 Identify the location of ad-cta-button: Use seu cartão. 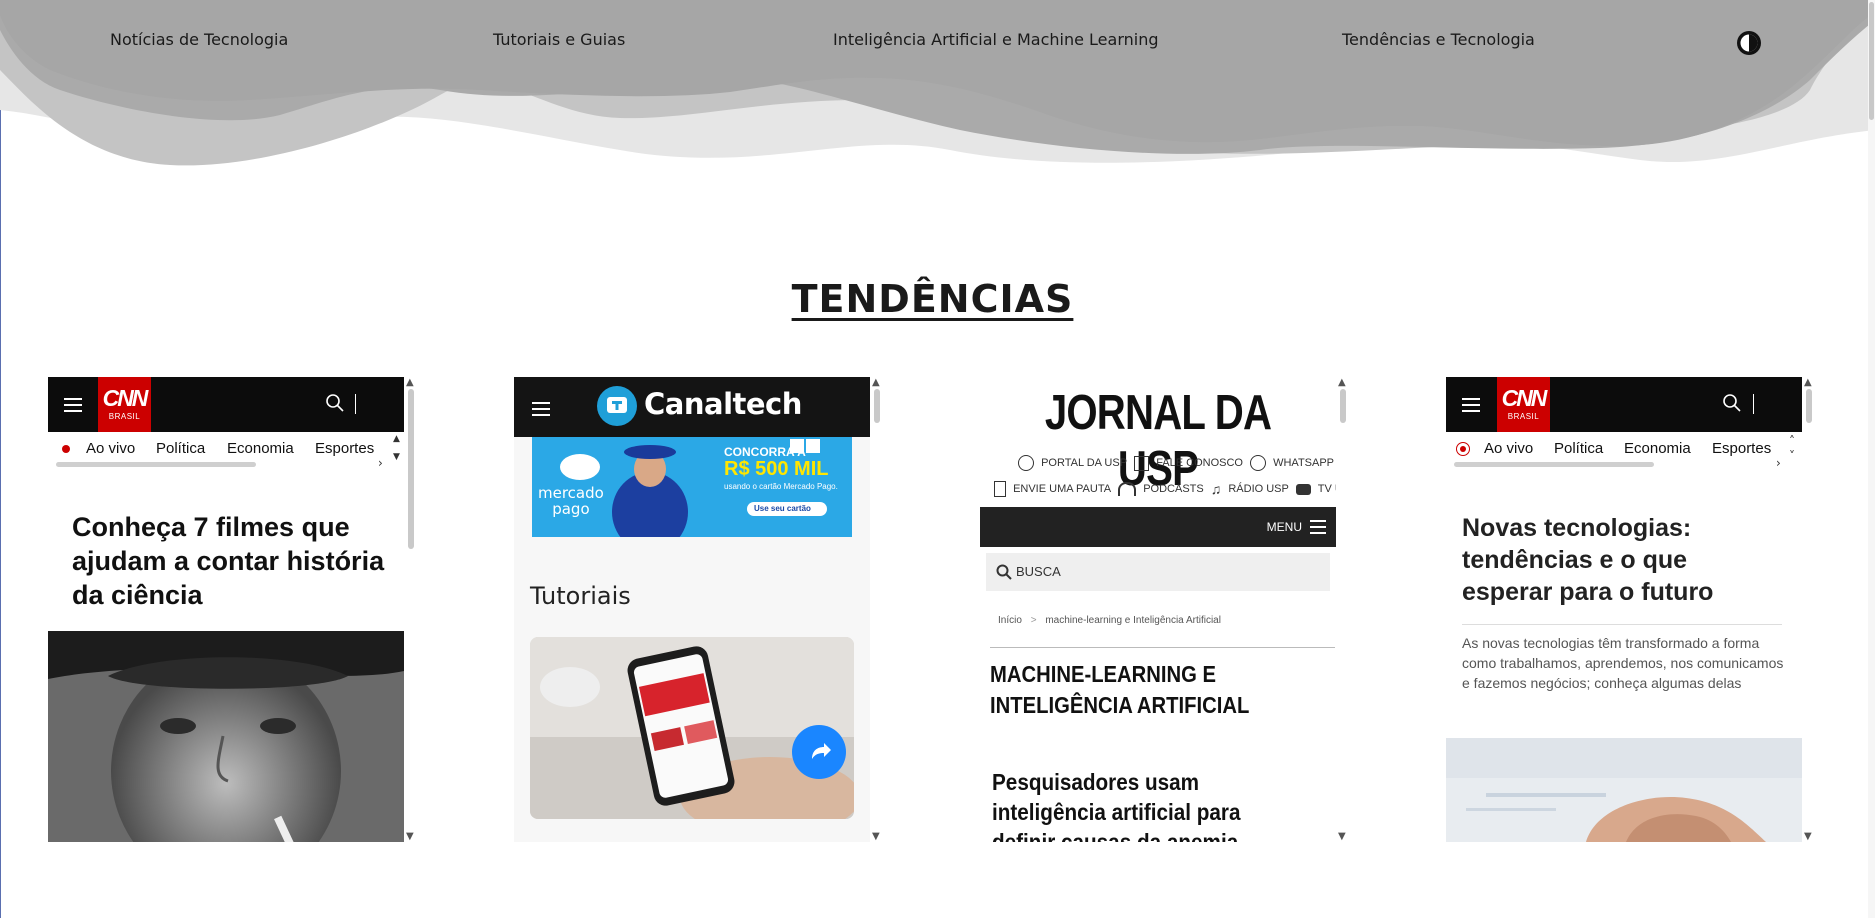
(782, 508).